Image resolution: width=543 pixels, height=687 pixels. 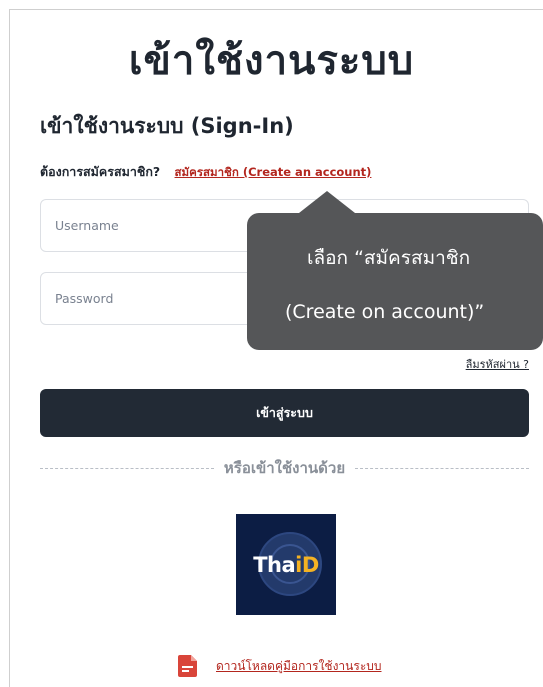 I want to click on page-title: เข้าใช้งานระบบ, so click(x=271, y=61).